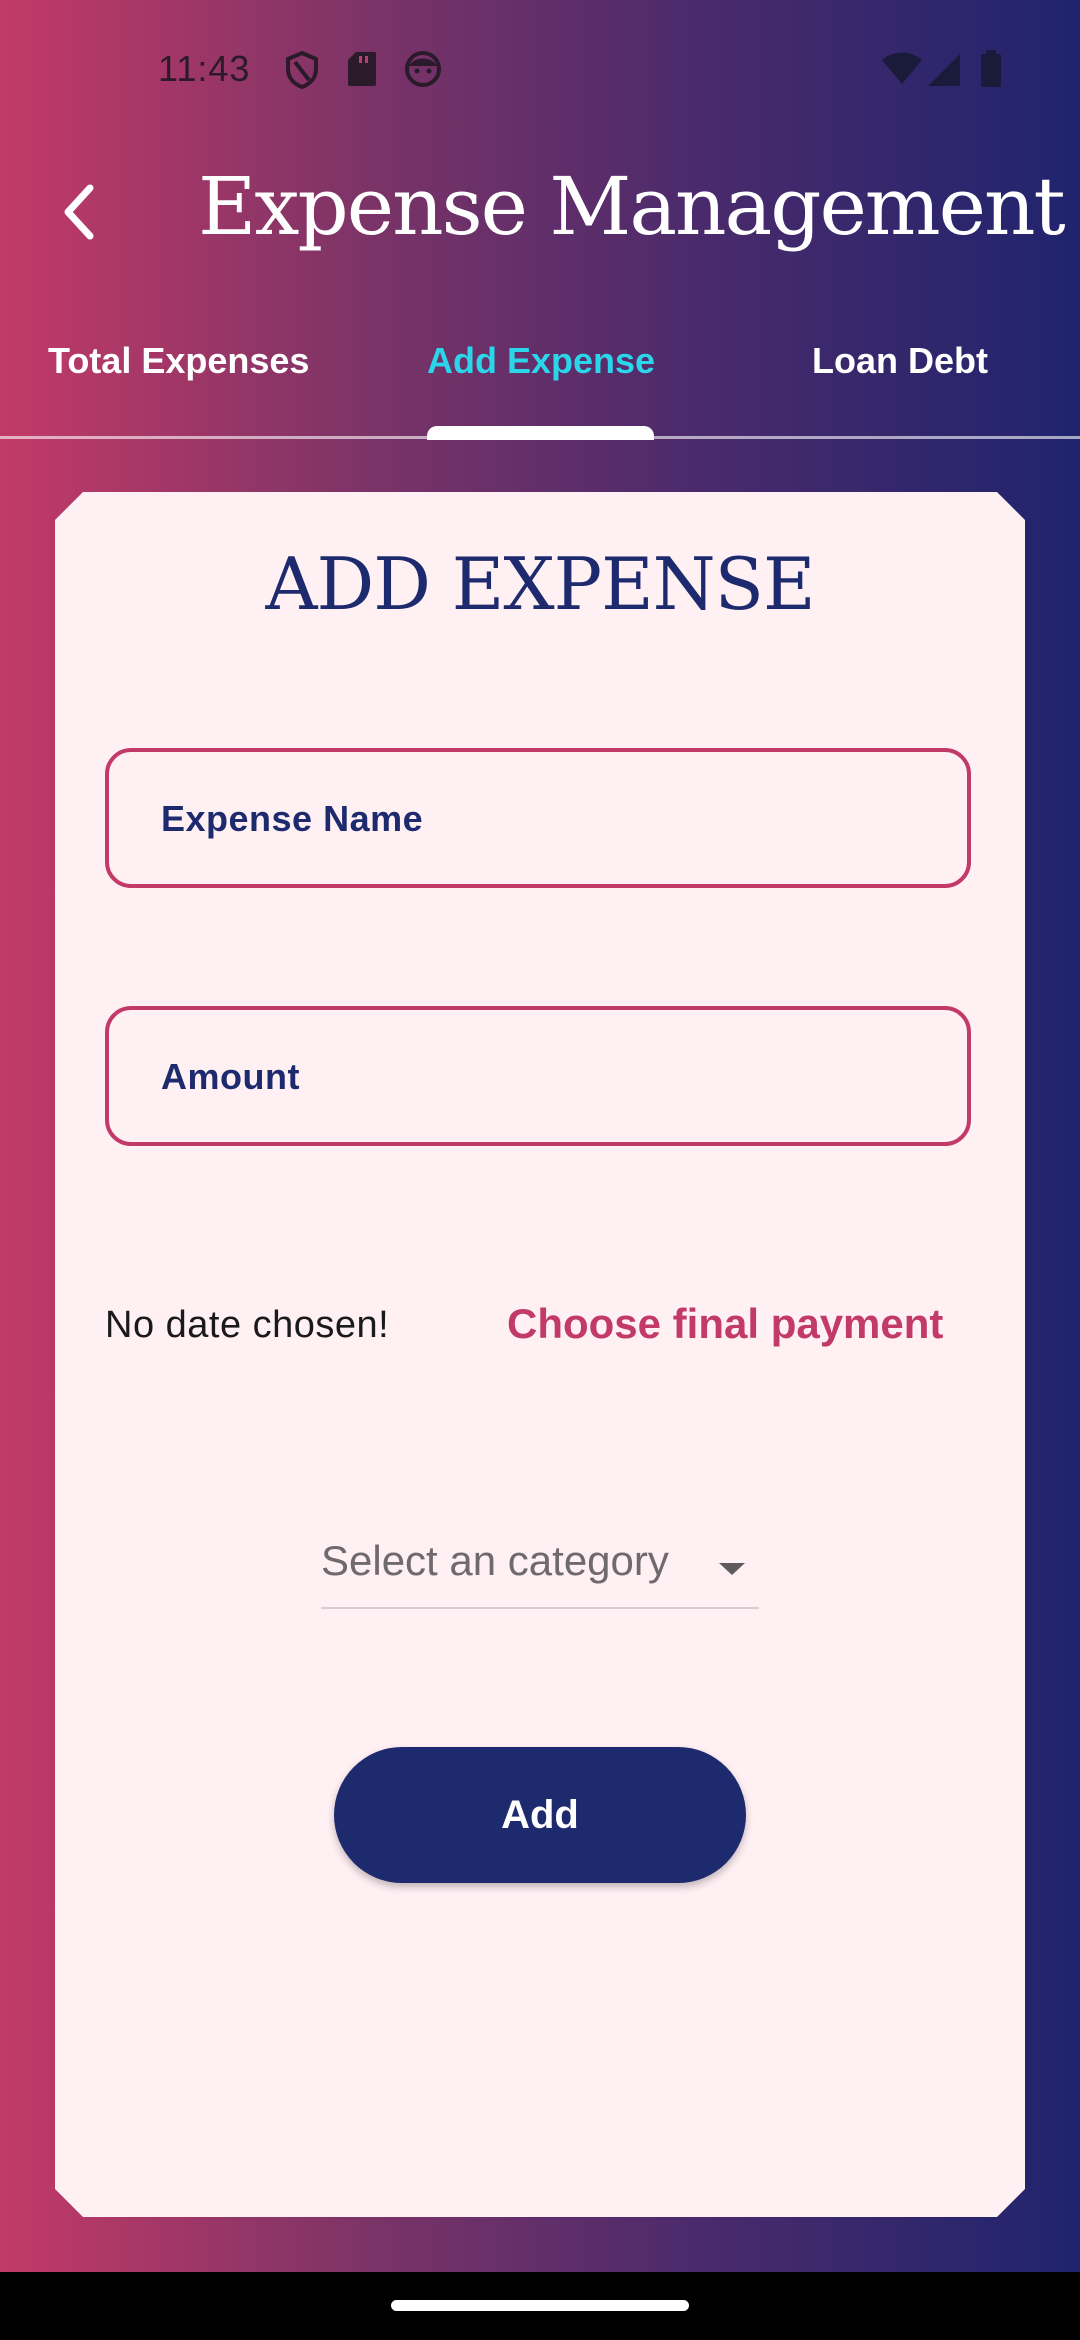  I want to click on choose-date-button: Choose final payment, so click(725, 1324).